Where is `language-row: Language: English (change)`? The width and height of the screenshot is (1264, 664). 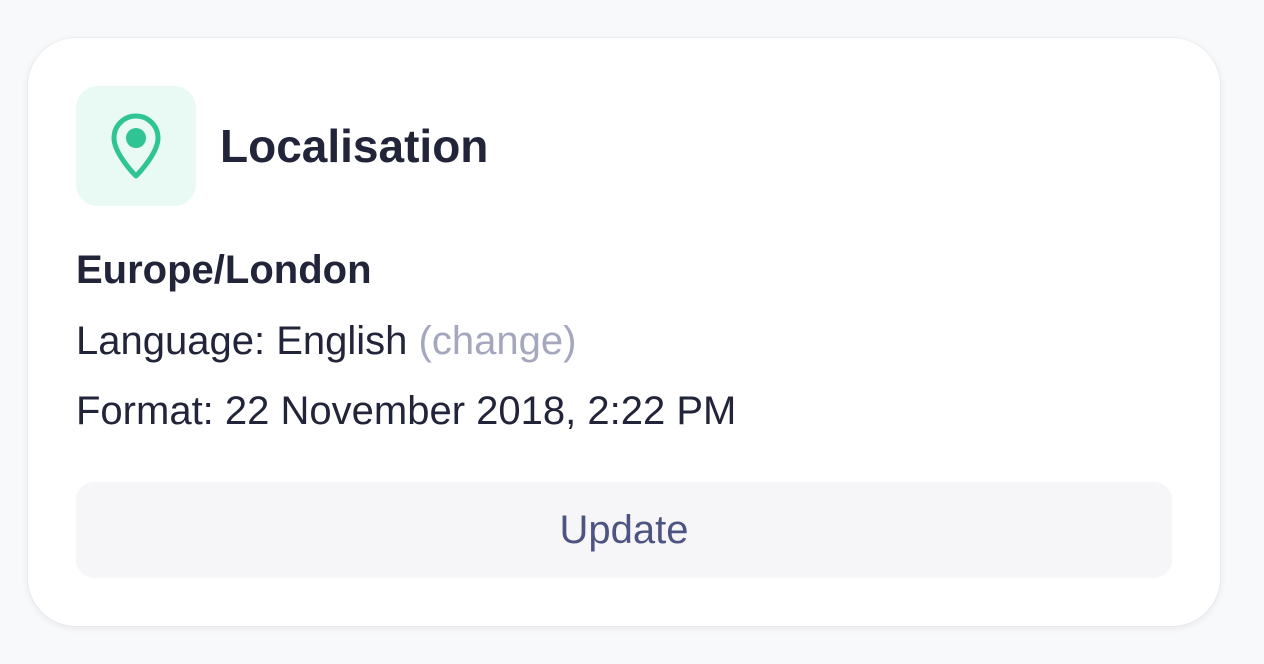
language-row: Language: English (change) is located at coordinates (326, 341).